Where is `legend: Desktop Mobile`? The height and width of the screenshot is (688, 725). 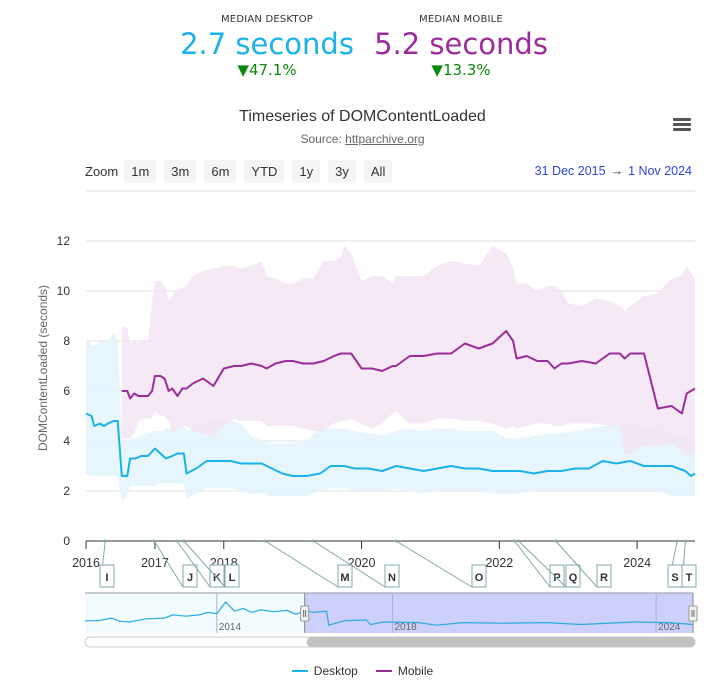
legend: Desktop Mobile is located at coordinates (362, 671).